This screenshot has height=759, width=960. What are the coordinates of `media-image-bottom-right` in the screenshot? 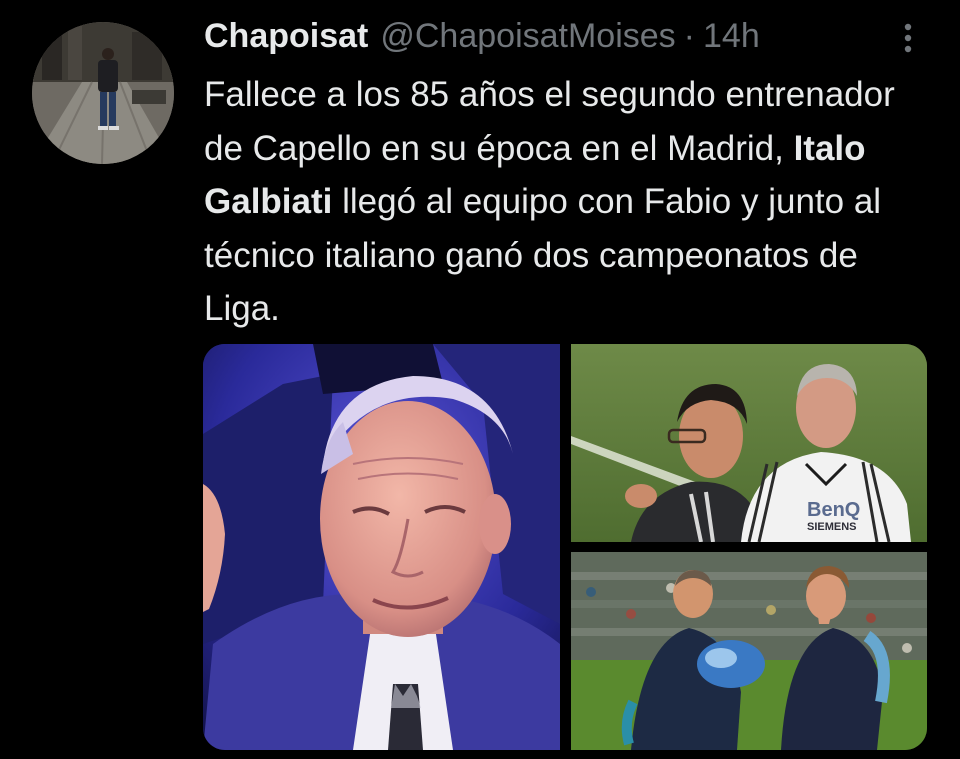 It's located at (749, 651).